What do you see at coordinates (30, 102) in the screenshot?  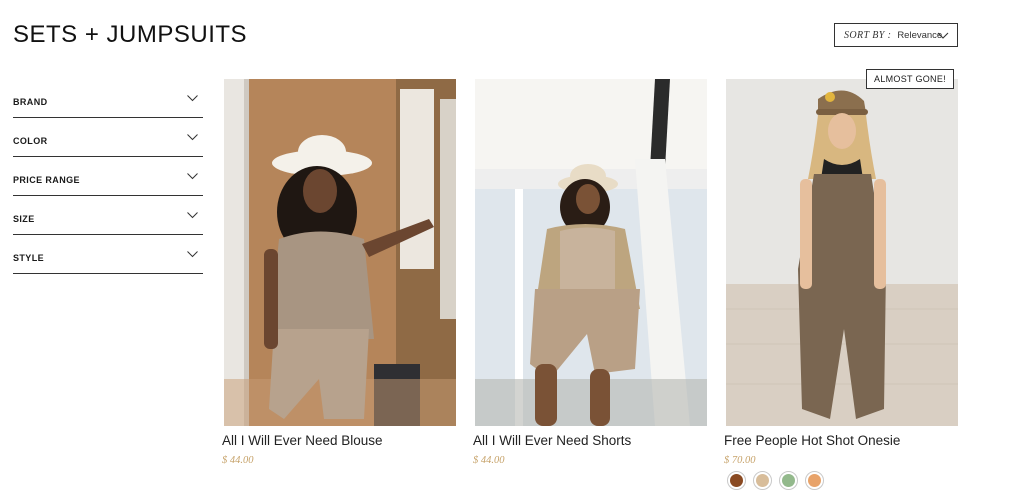 I see `filter-label: BRAND` at bounding box center [30, 102].